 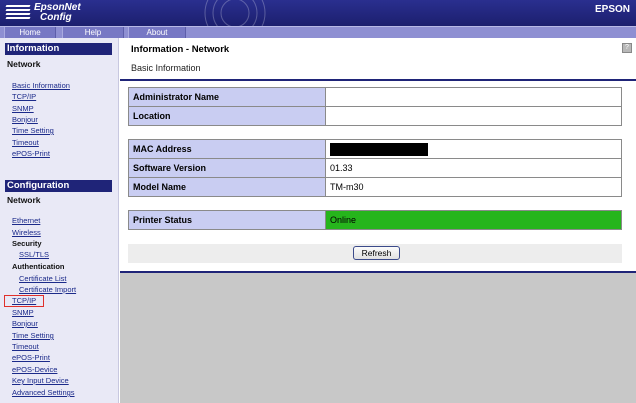 I want to click on sidebar-config-security-label: Security, so click(x=27, y=243).